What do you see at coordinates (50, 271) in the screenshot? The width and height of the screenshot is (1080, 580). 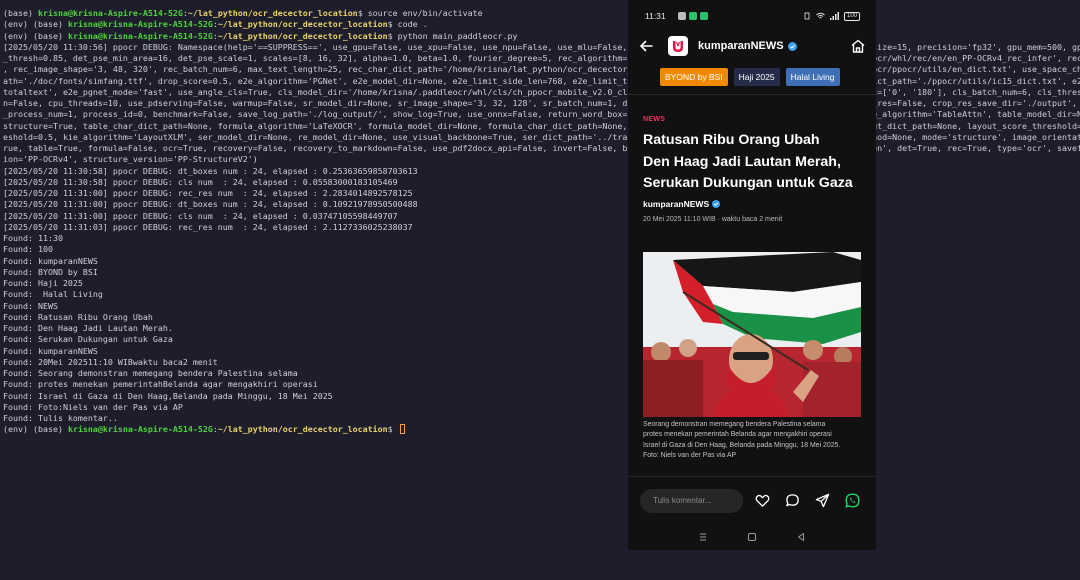 I see `terminal-found-line: Found: BYOND by BSI` at bounding box center [50, 271].